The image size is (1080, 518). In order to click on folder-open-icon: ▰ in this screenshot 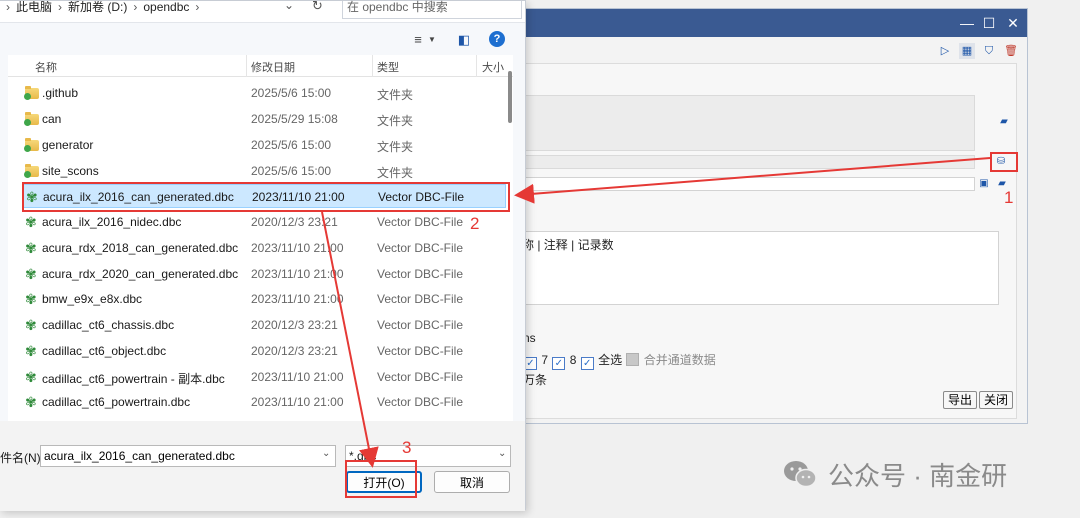, I will do `click(1004, 122)`.